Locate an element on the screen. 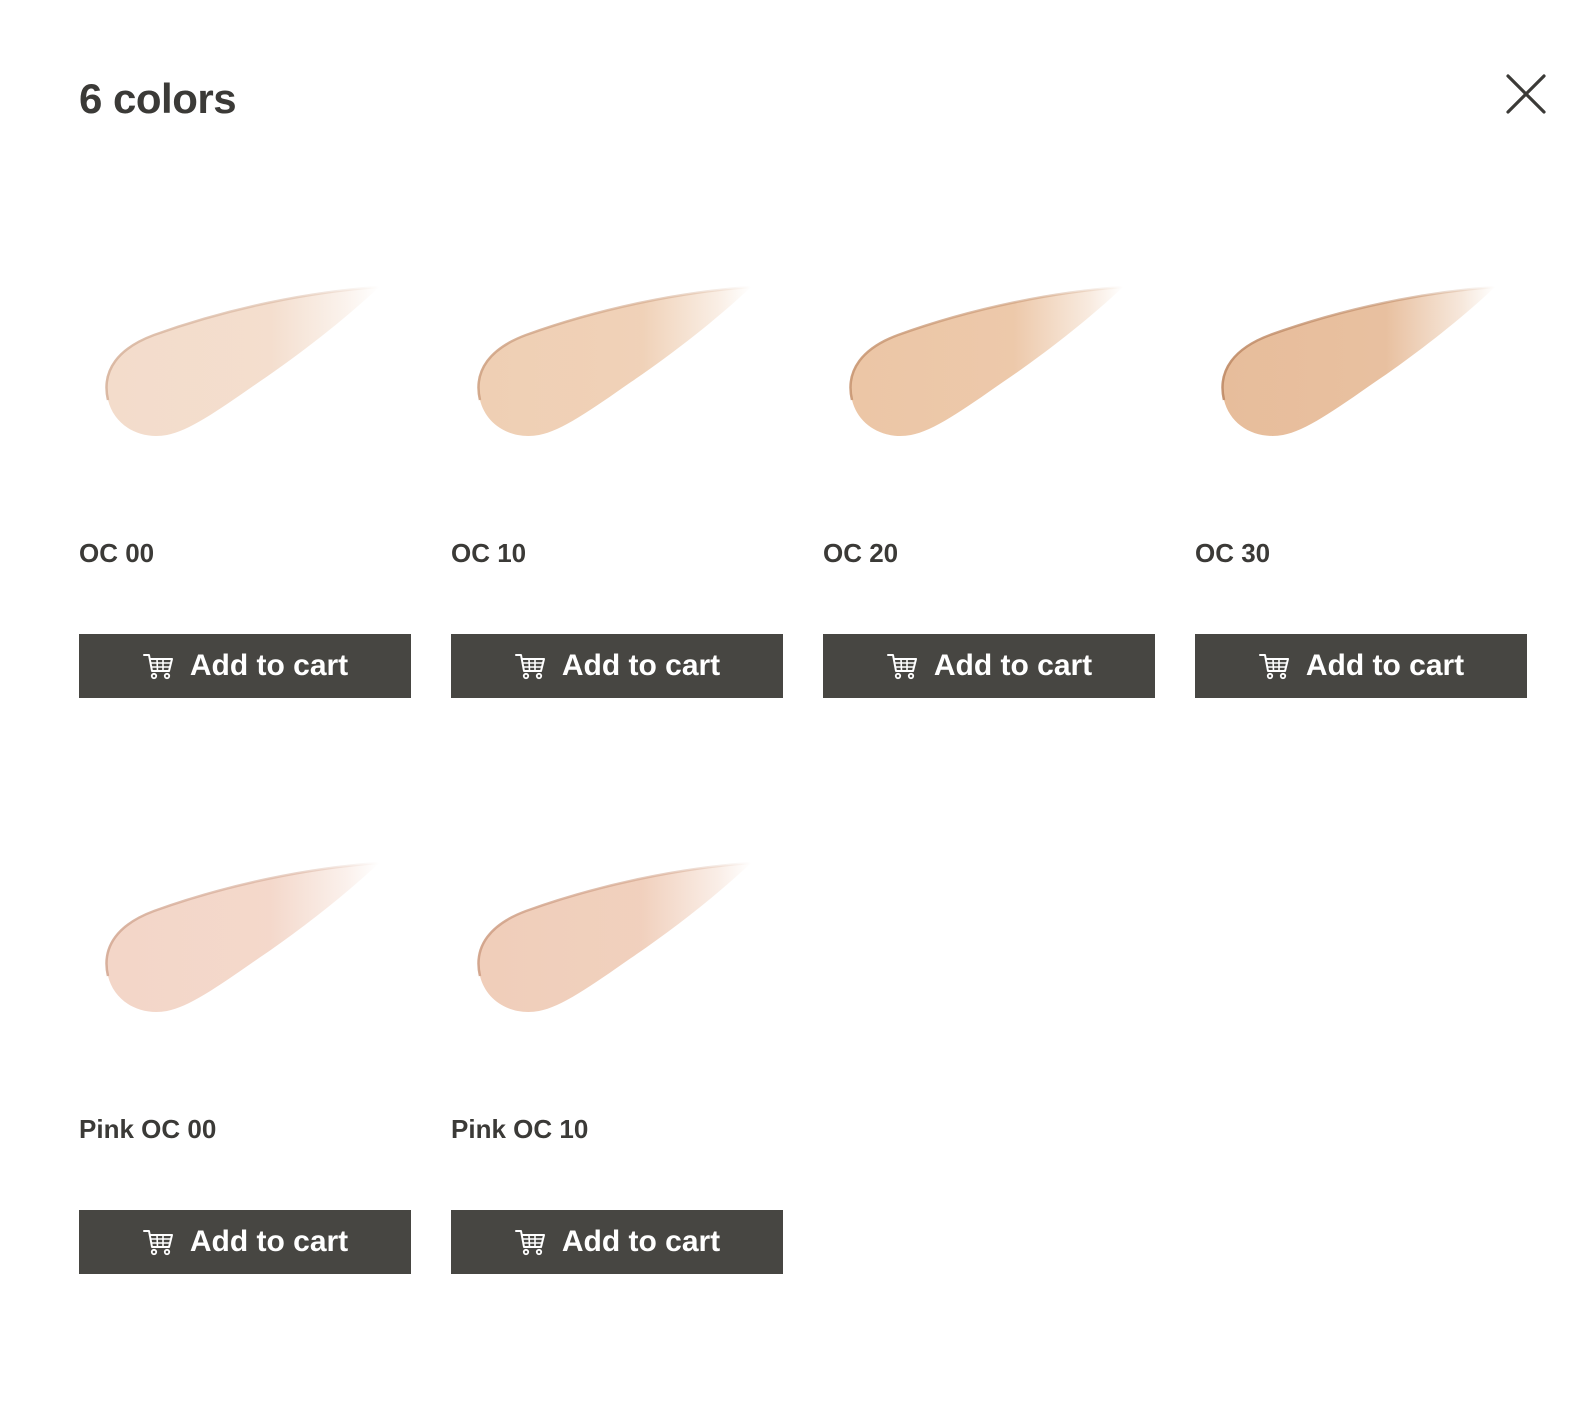 The height and width of the screenshot is (1418, 1594). close-icon is located at coordinates (1526, 94).